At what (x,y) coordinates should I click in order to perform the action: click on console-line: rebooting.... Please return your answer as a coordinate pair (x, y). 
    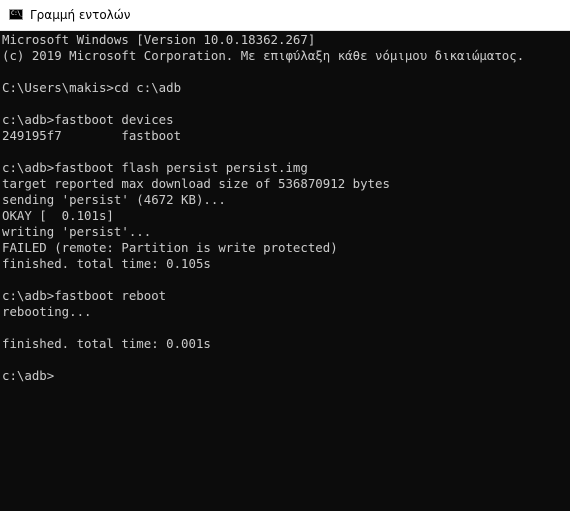
    Looking at the image, I should click on (47, 311).